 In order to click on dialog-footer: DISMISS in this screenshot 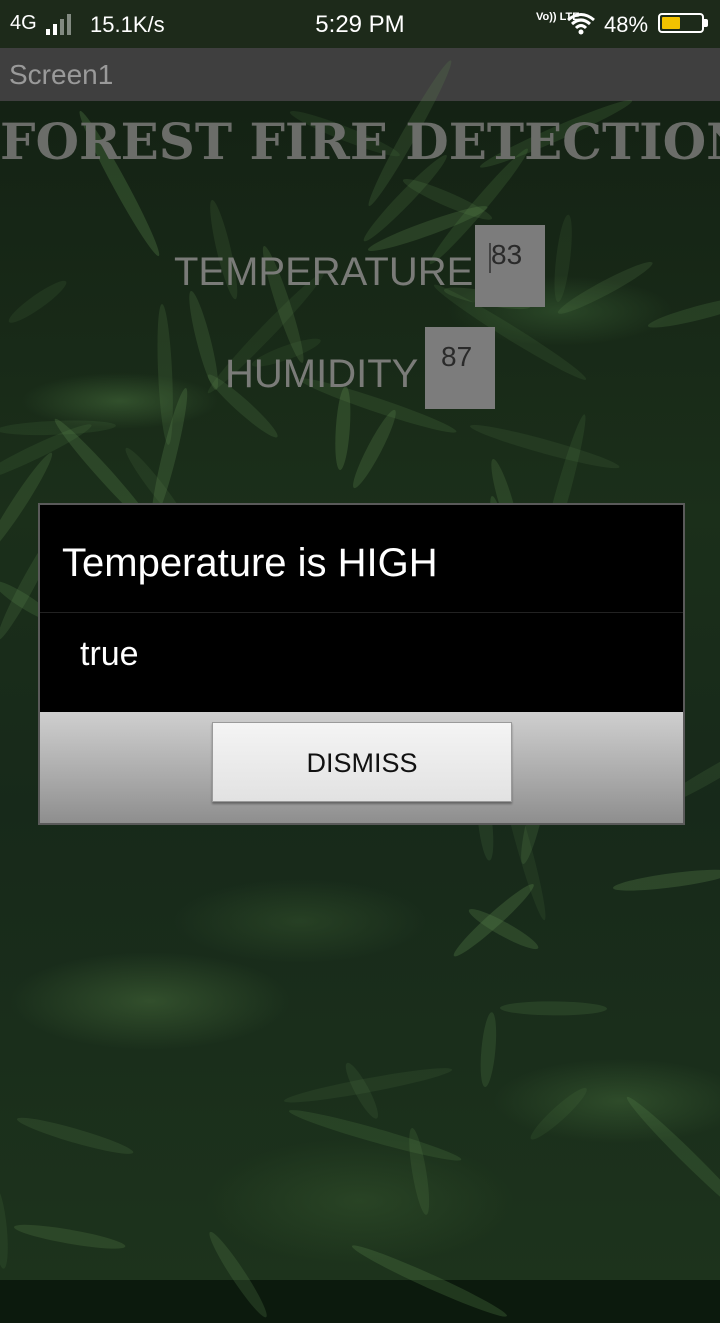, I will do `click(361, 767)`.